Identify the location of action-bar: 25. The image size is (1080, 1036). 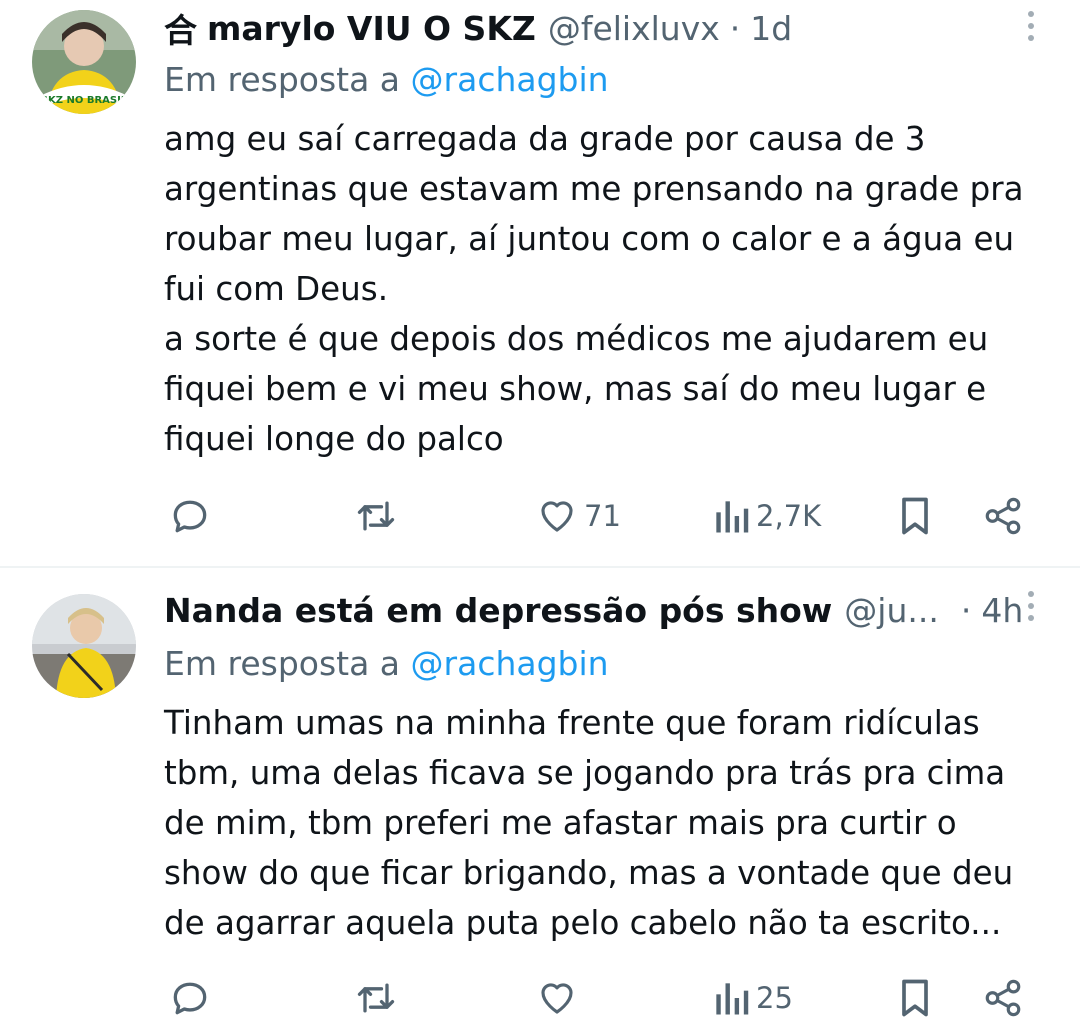
(540, 998).